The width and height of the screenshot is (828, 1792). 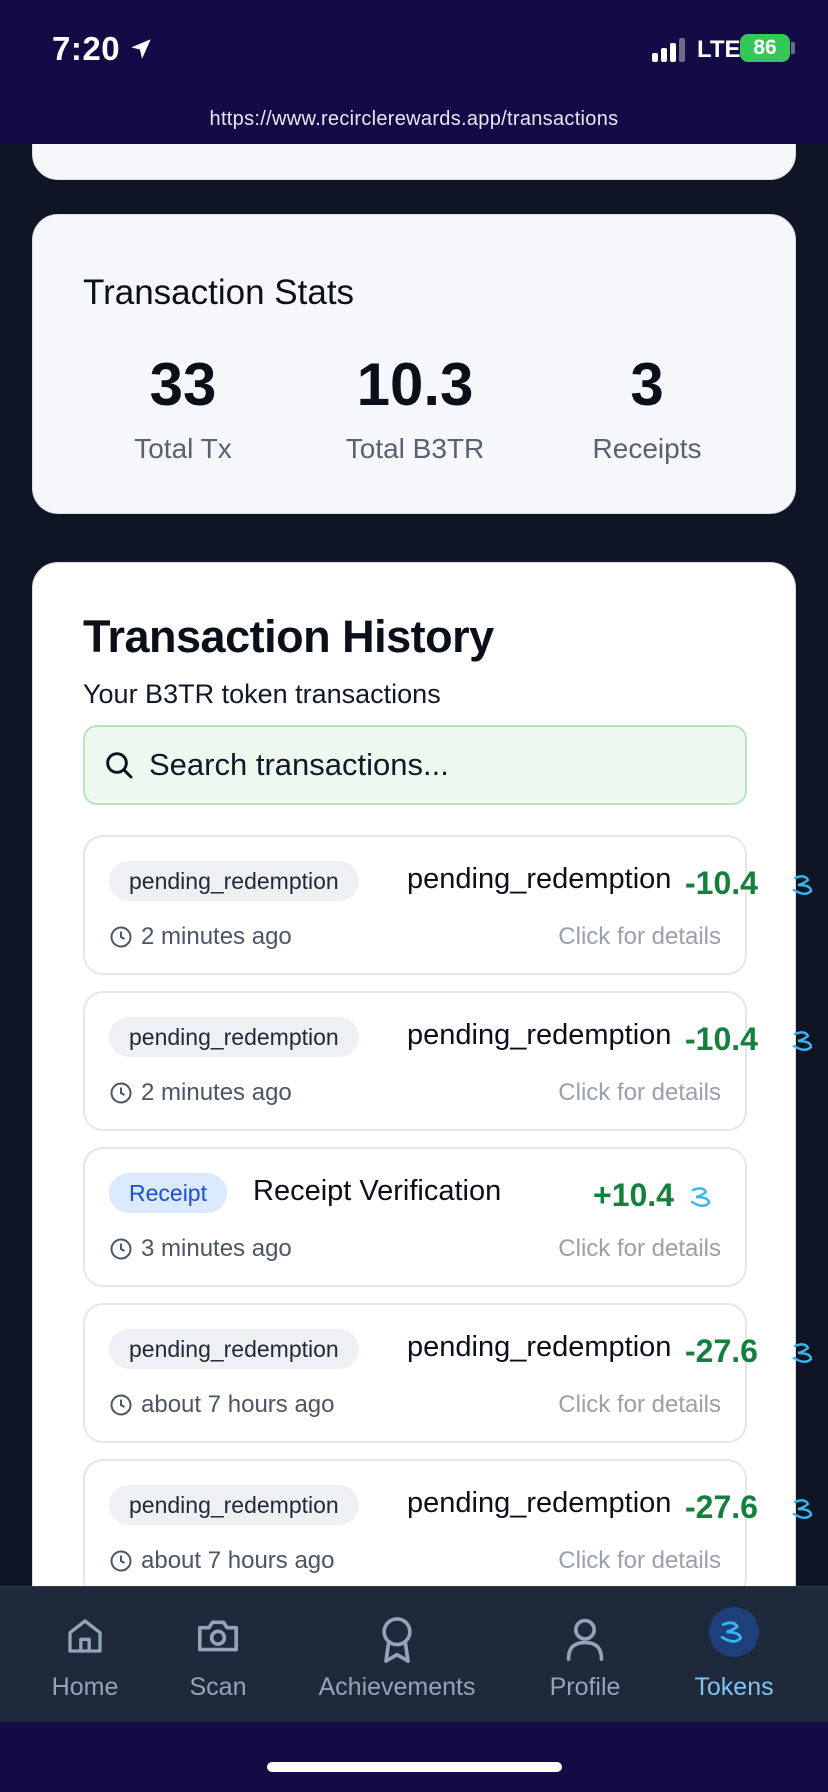 I want to click on nav-item-achievements: Achievements, so click(x=397, y=1655).